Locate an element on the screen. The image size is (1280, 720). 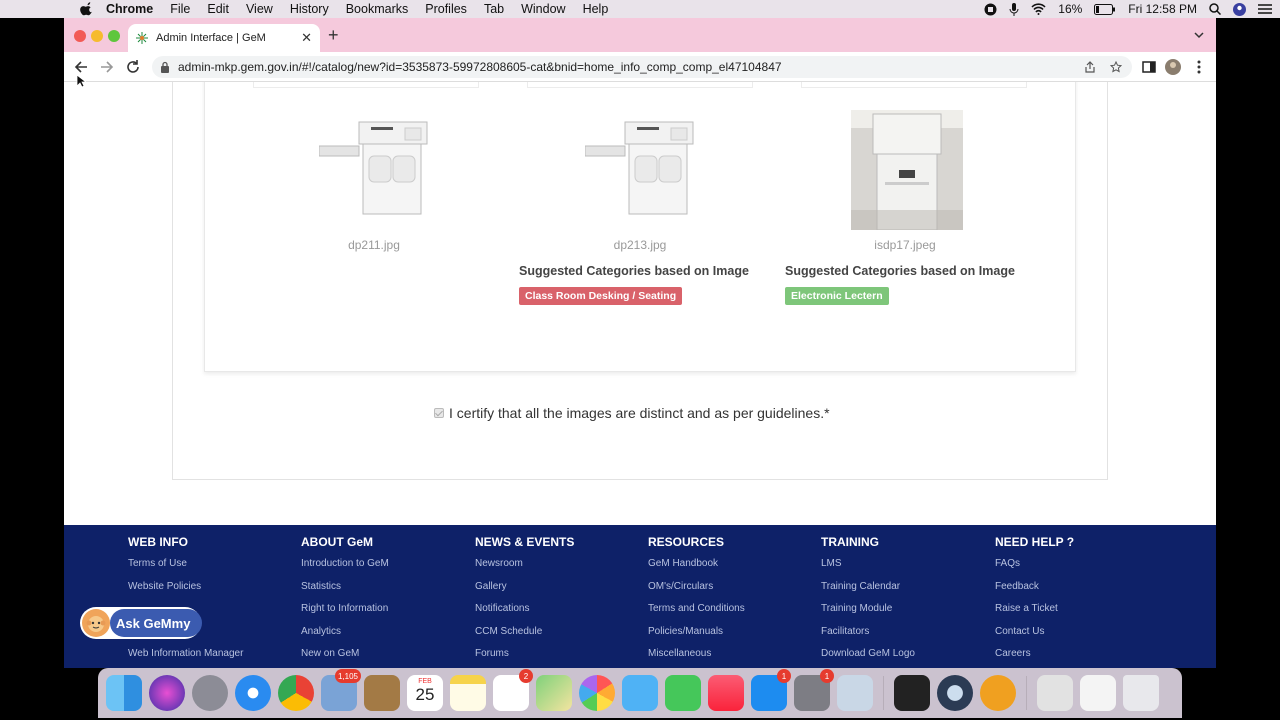
product-image-isdp17 is located at coordinates (907, 170).